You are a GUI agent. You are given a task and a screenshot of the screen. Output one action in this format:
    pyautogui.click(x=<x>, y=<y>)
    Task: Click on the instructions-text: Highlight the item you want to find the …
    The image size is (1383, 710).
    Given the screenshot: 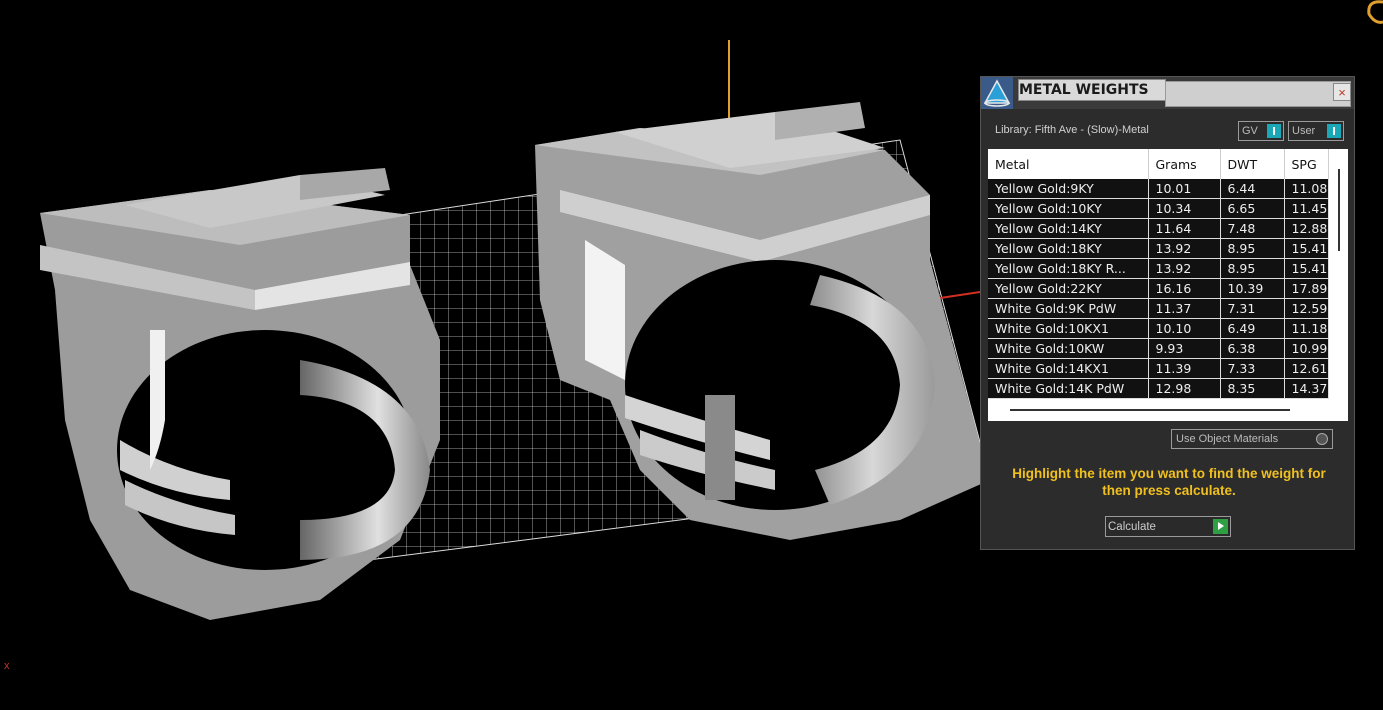 What is the action you would take?
    pyautogui.click(x=1169, y=482)
    